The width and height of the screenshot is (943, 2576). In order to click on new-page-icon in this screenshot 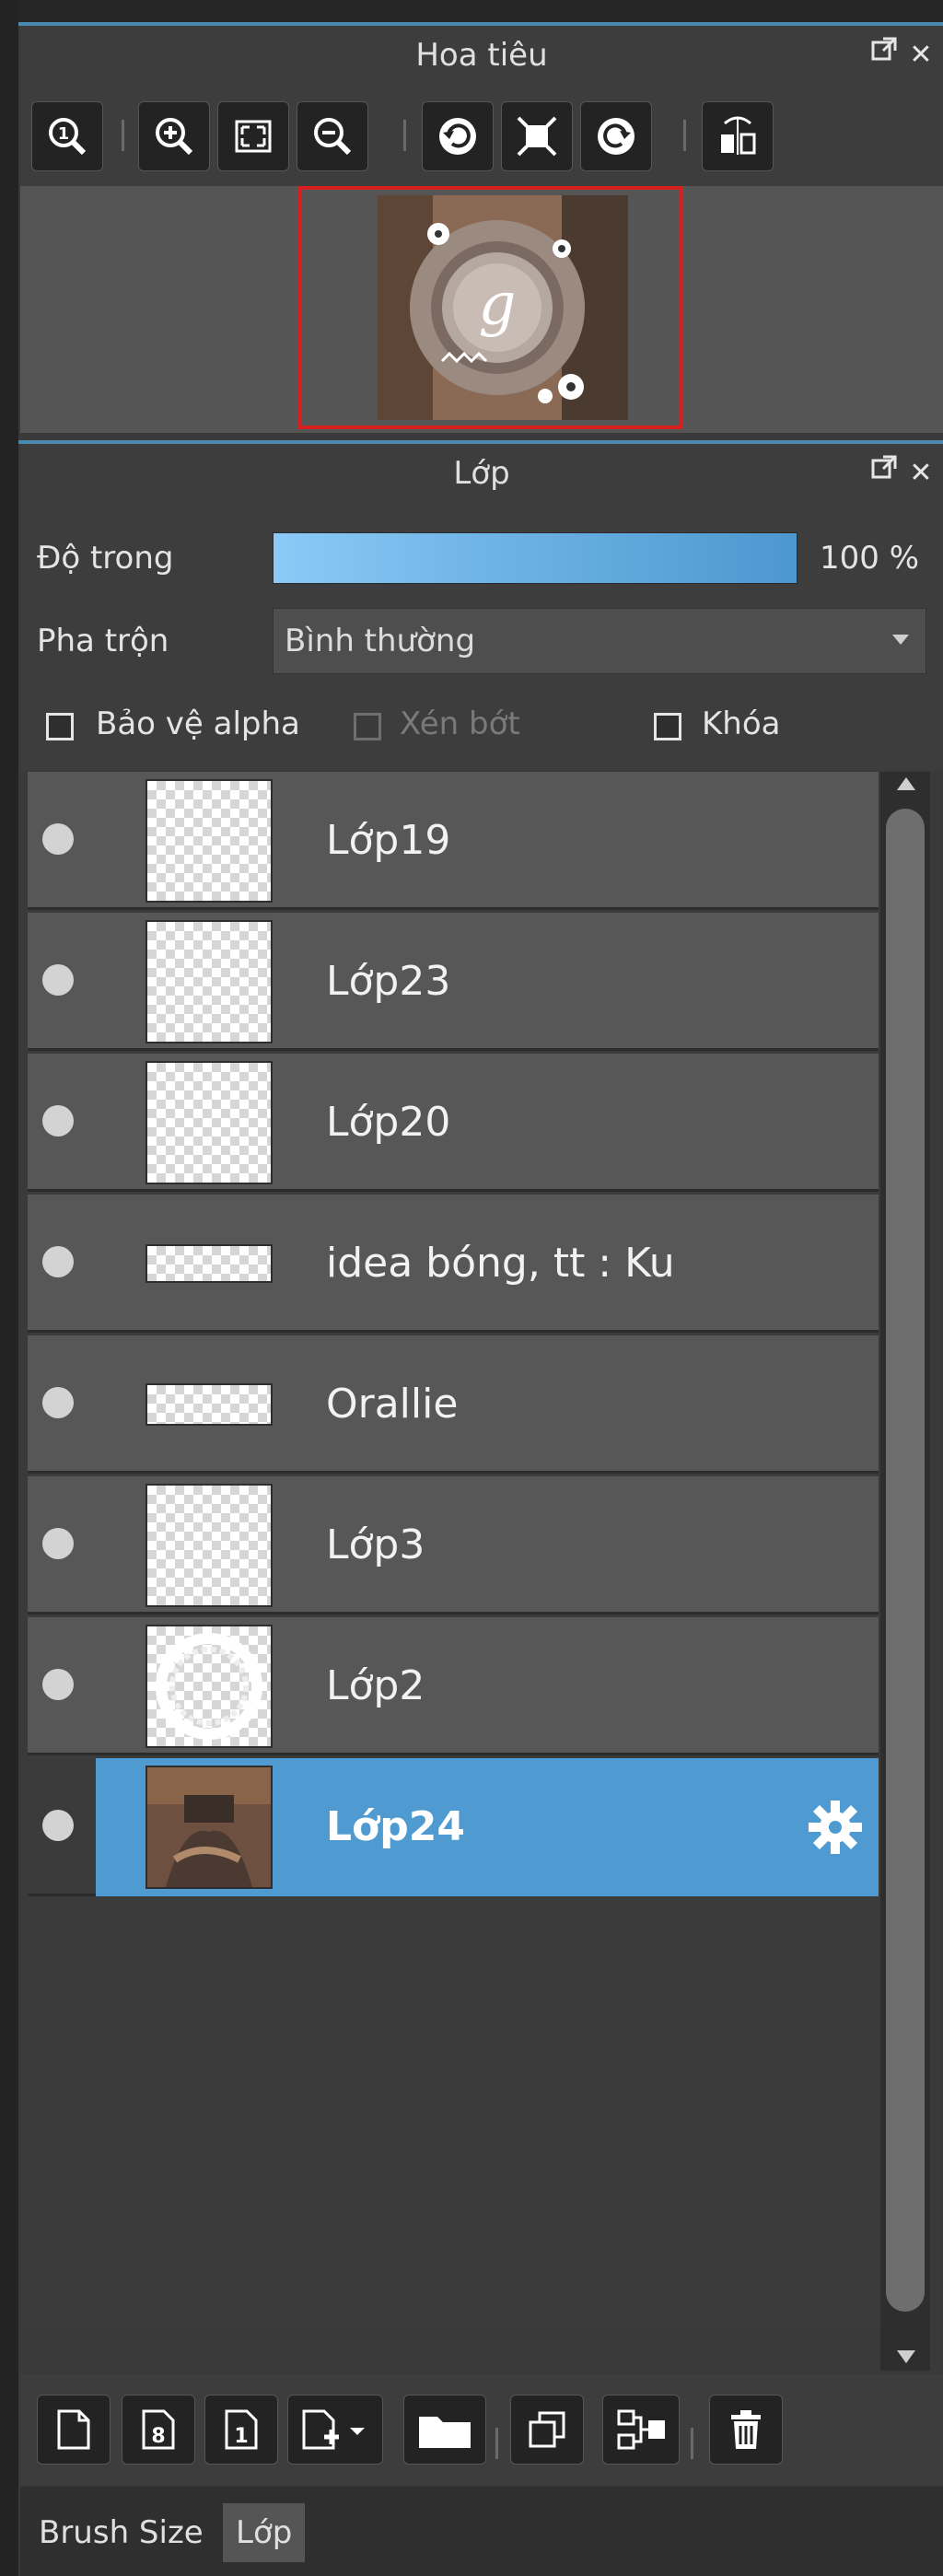, I will do `click(74, 2429)`.